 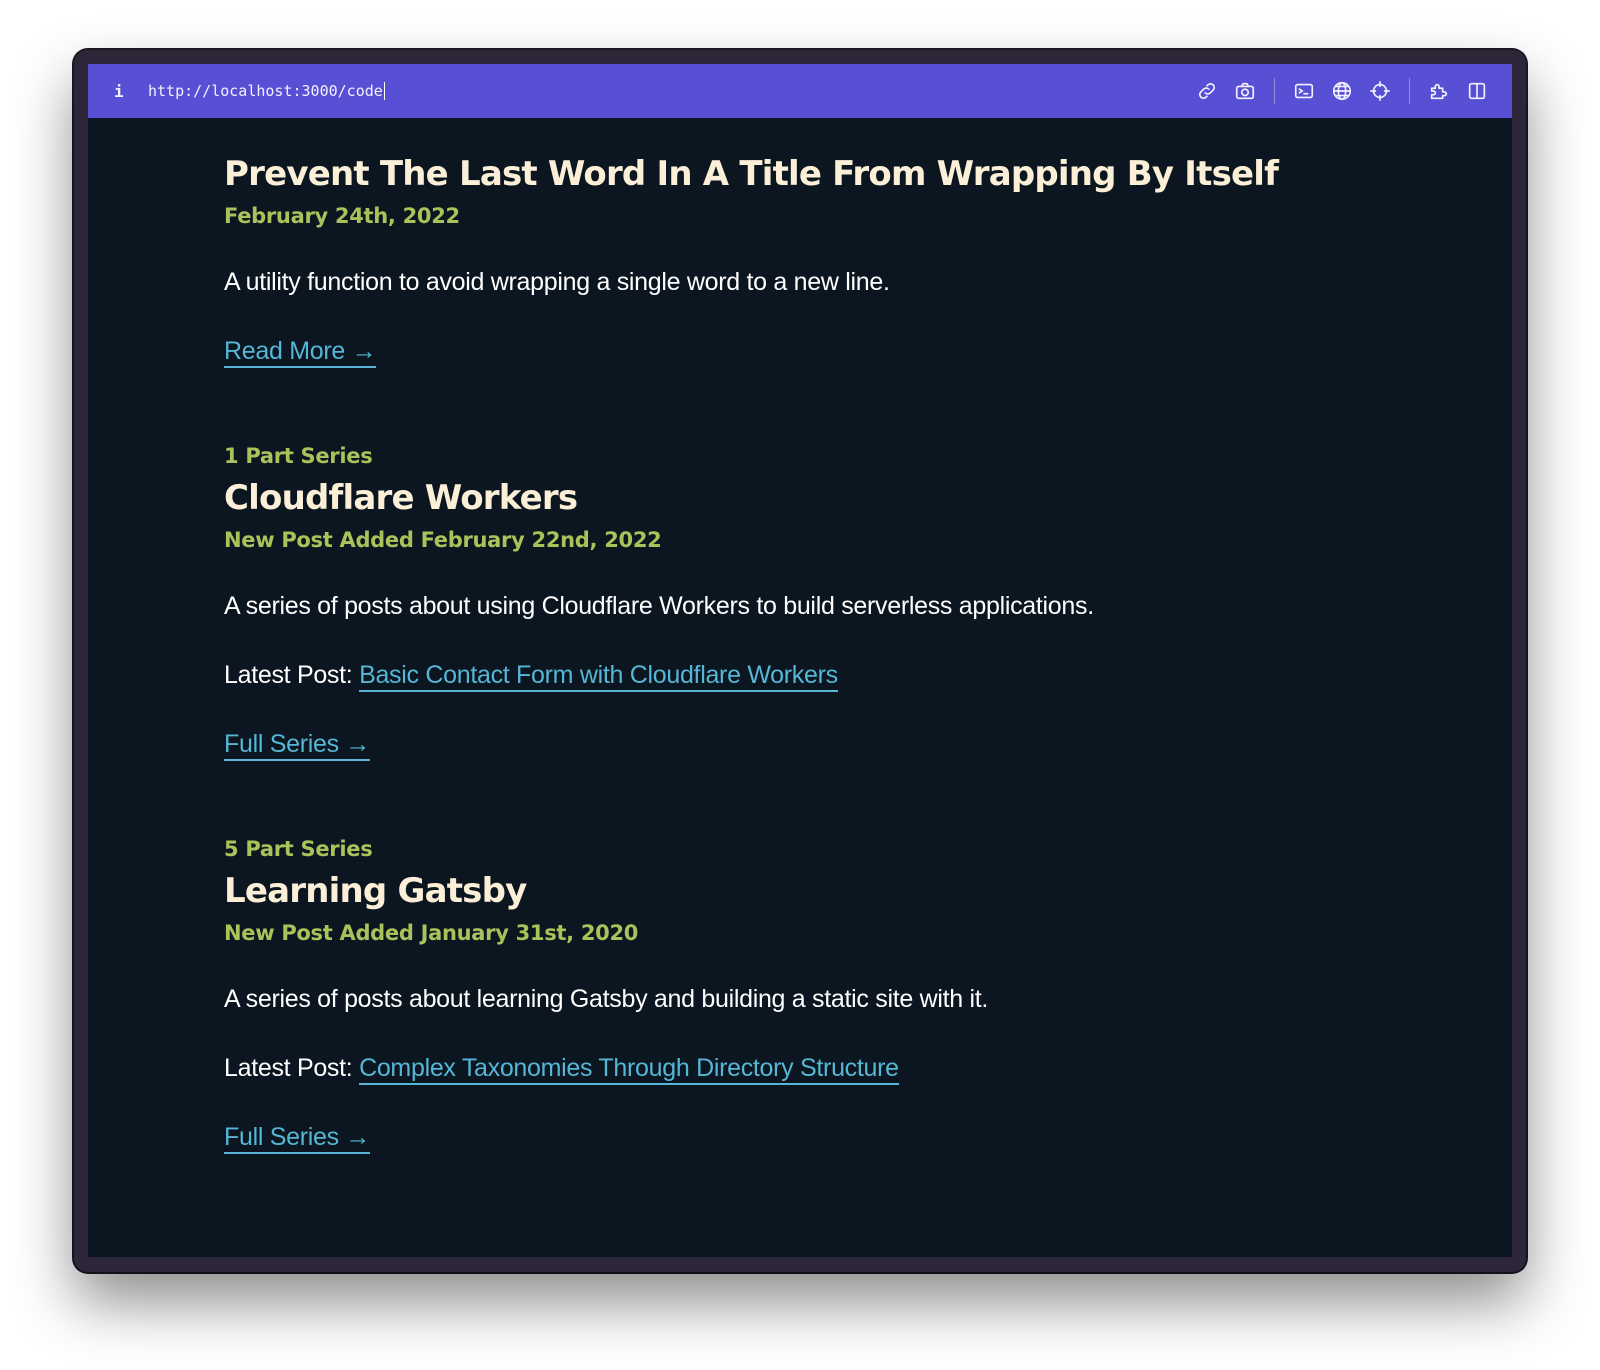 What do you see at coordinates (1439, 91) in the screenshot?
I see `extension-icon` at bounding box center [1439, 91].